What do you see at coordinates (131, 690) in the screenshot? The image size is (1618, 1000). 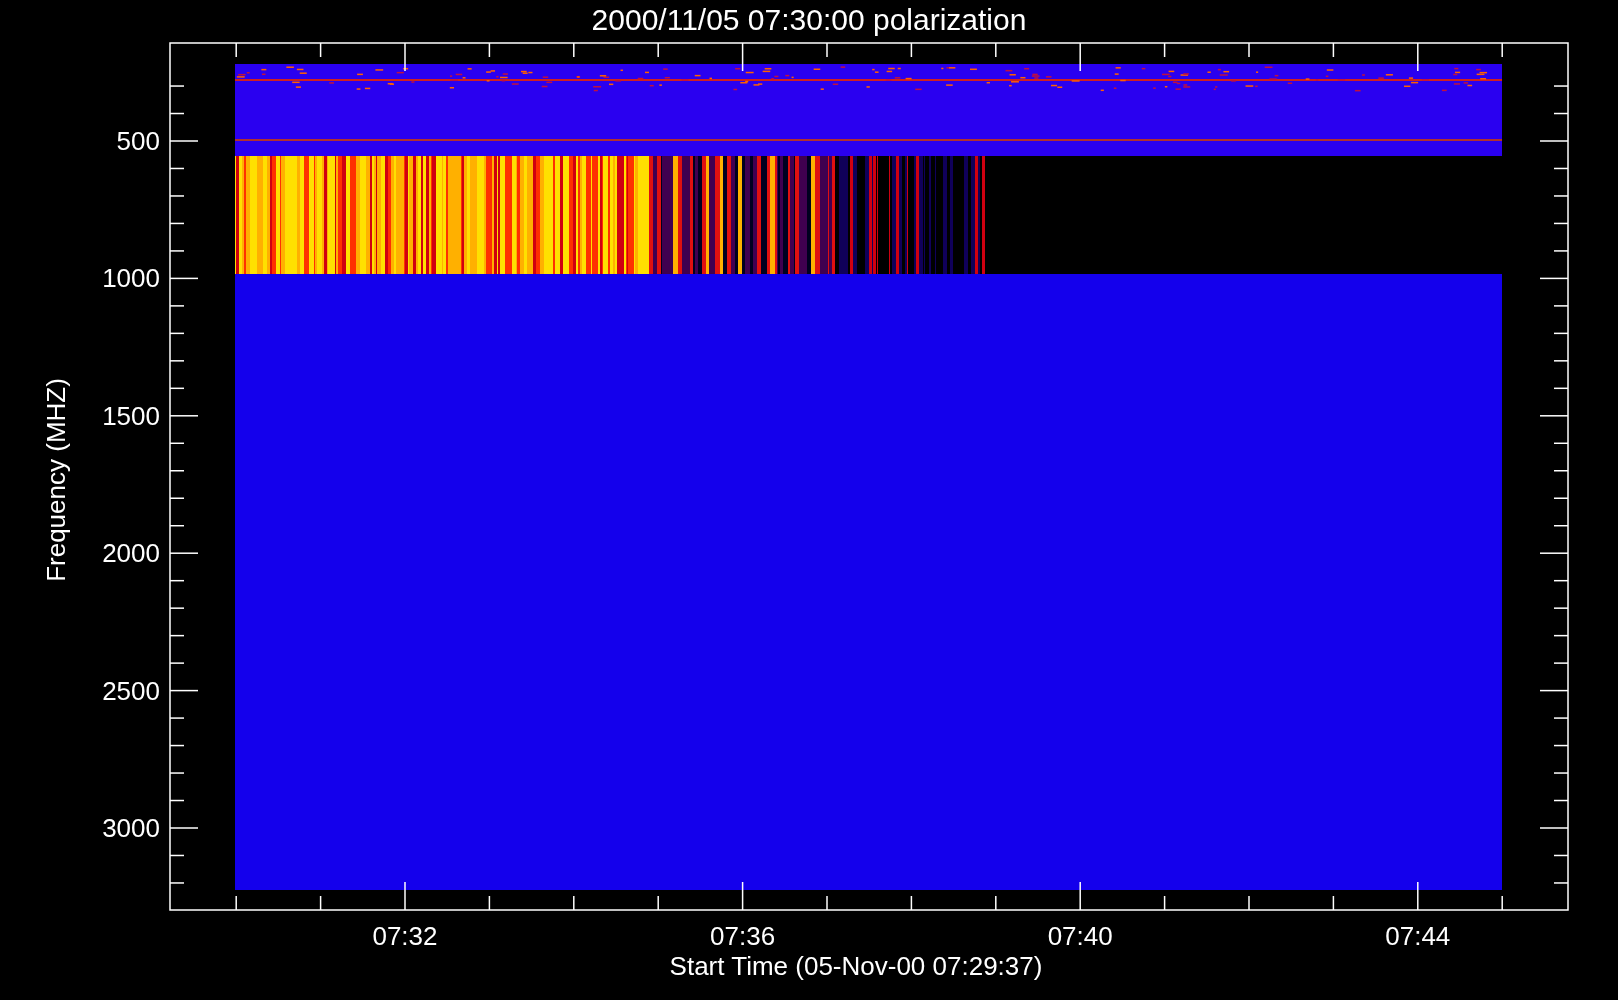 I see `y-tick-label: 2500` at bounding box center [131, 690].